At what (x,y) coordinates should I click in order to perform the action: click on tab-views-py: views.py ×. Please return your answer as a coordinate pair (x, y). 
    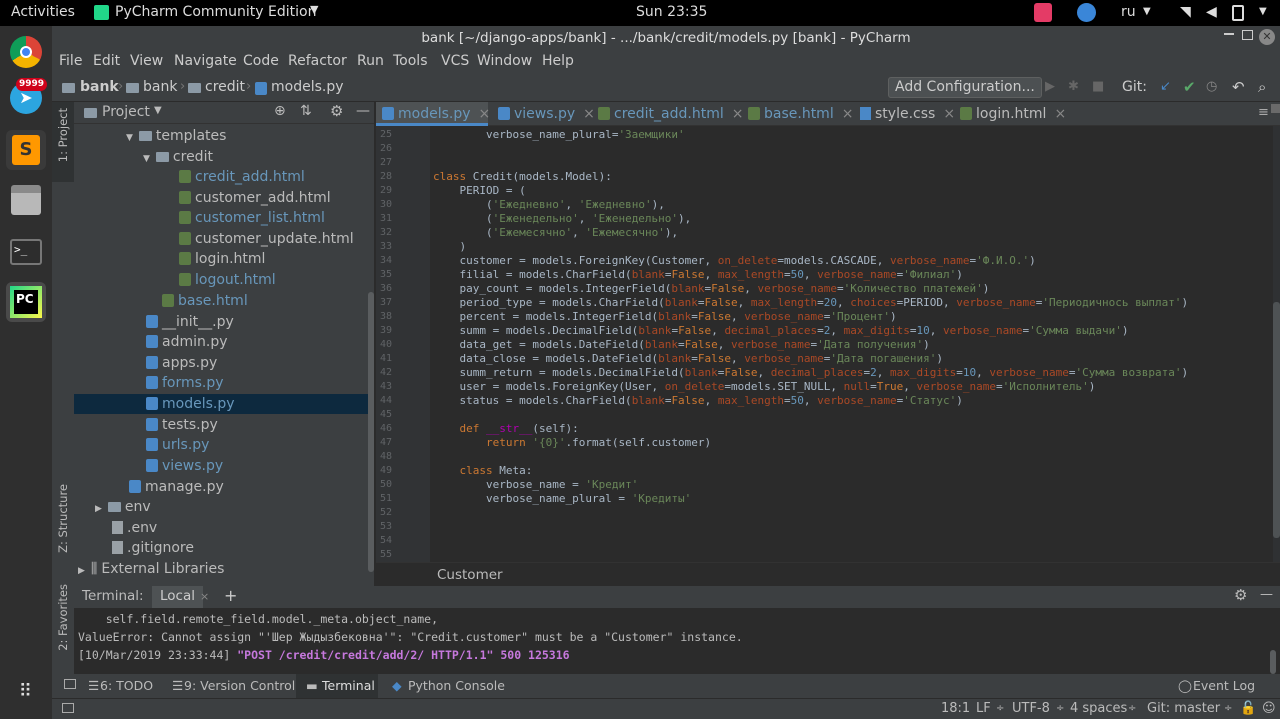
    Looking at the image, I should click on (543, 114).